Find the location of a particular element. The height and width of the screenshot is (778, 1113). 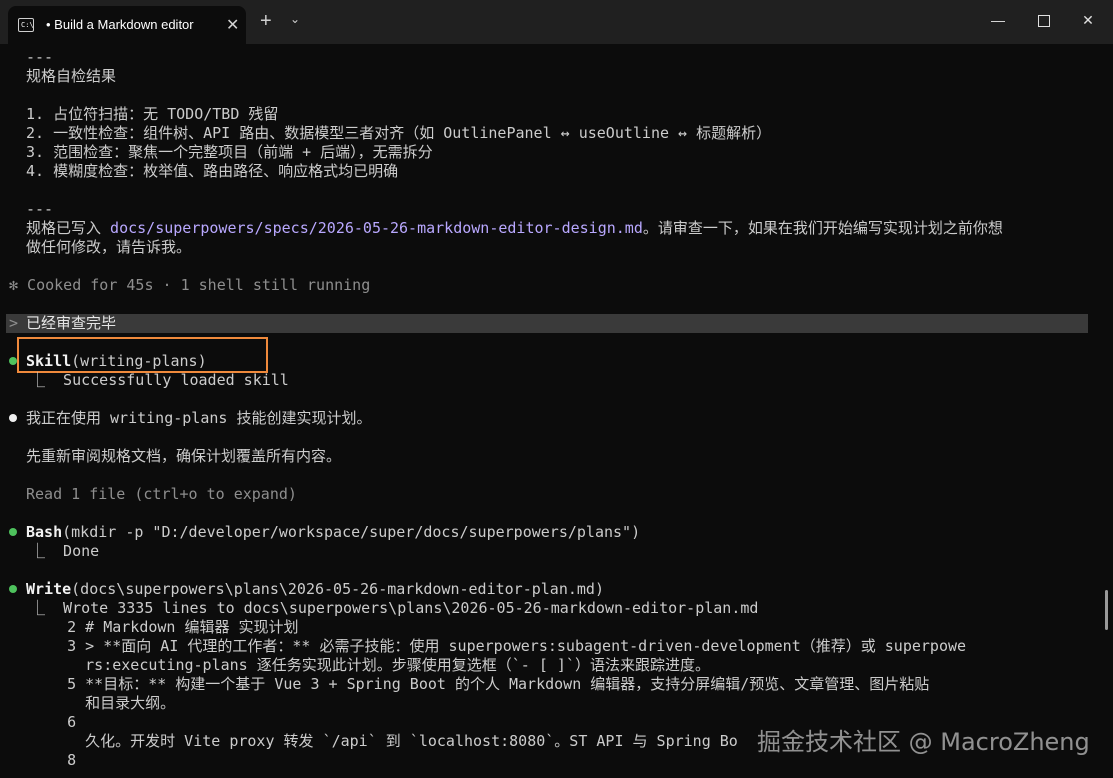

maximize-button is located at coordinates (1044, 20).